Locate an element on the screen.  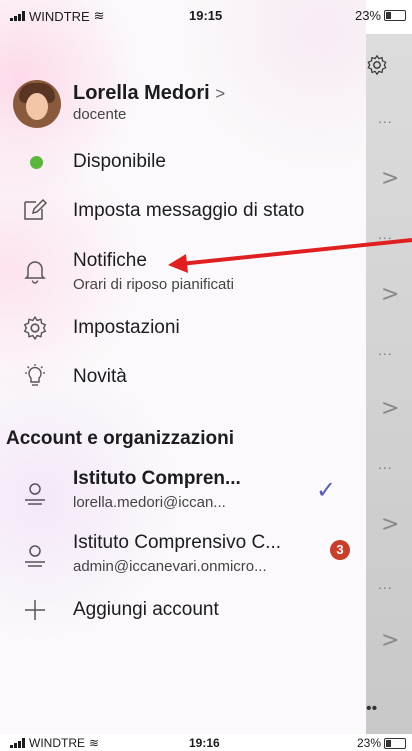
status-time: 19:15 is located at coordinates (206, 15).